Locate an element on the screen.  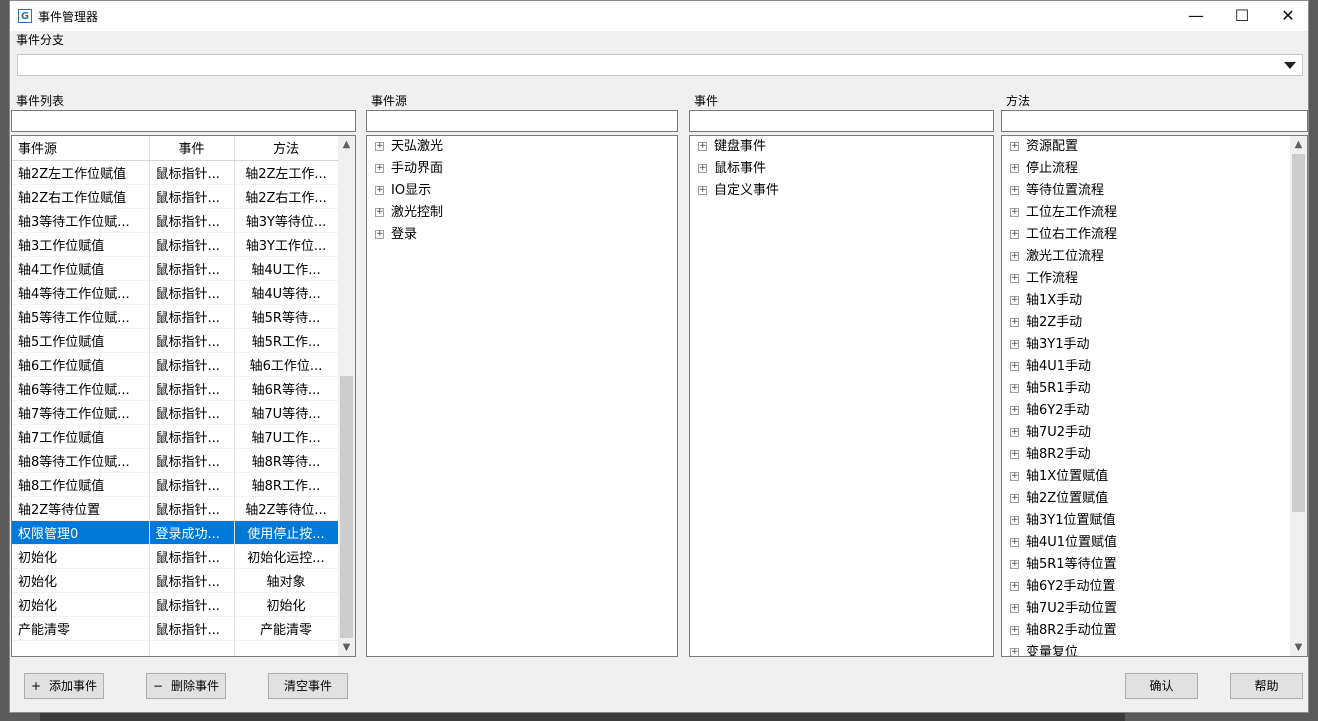
event-list-filter-input is located at coordinates (183, 121).